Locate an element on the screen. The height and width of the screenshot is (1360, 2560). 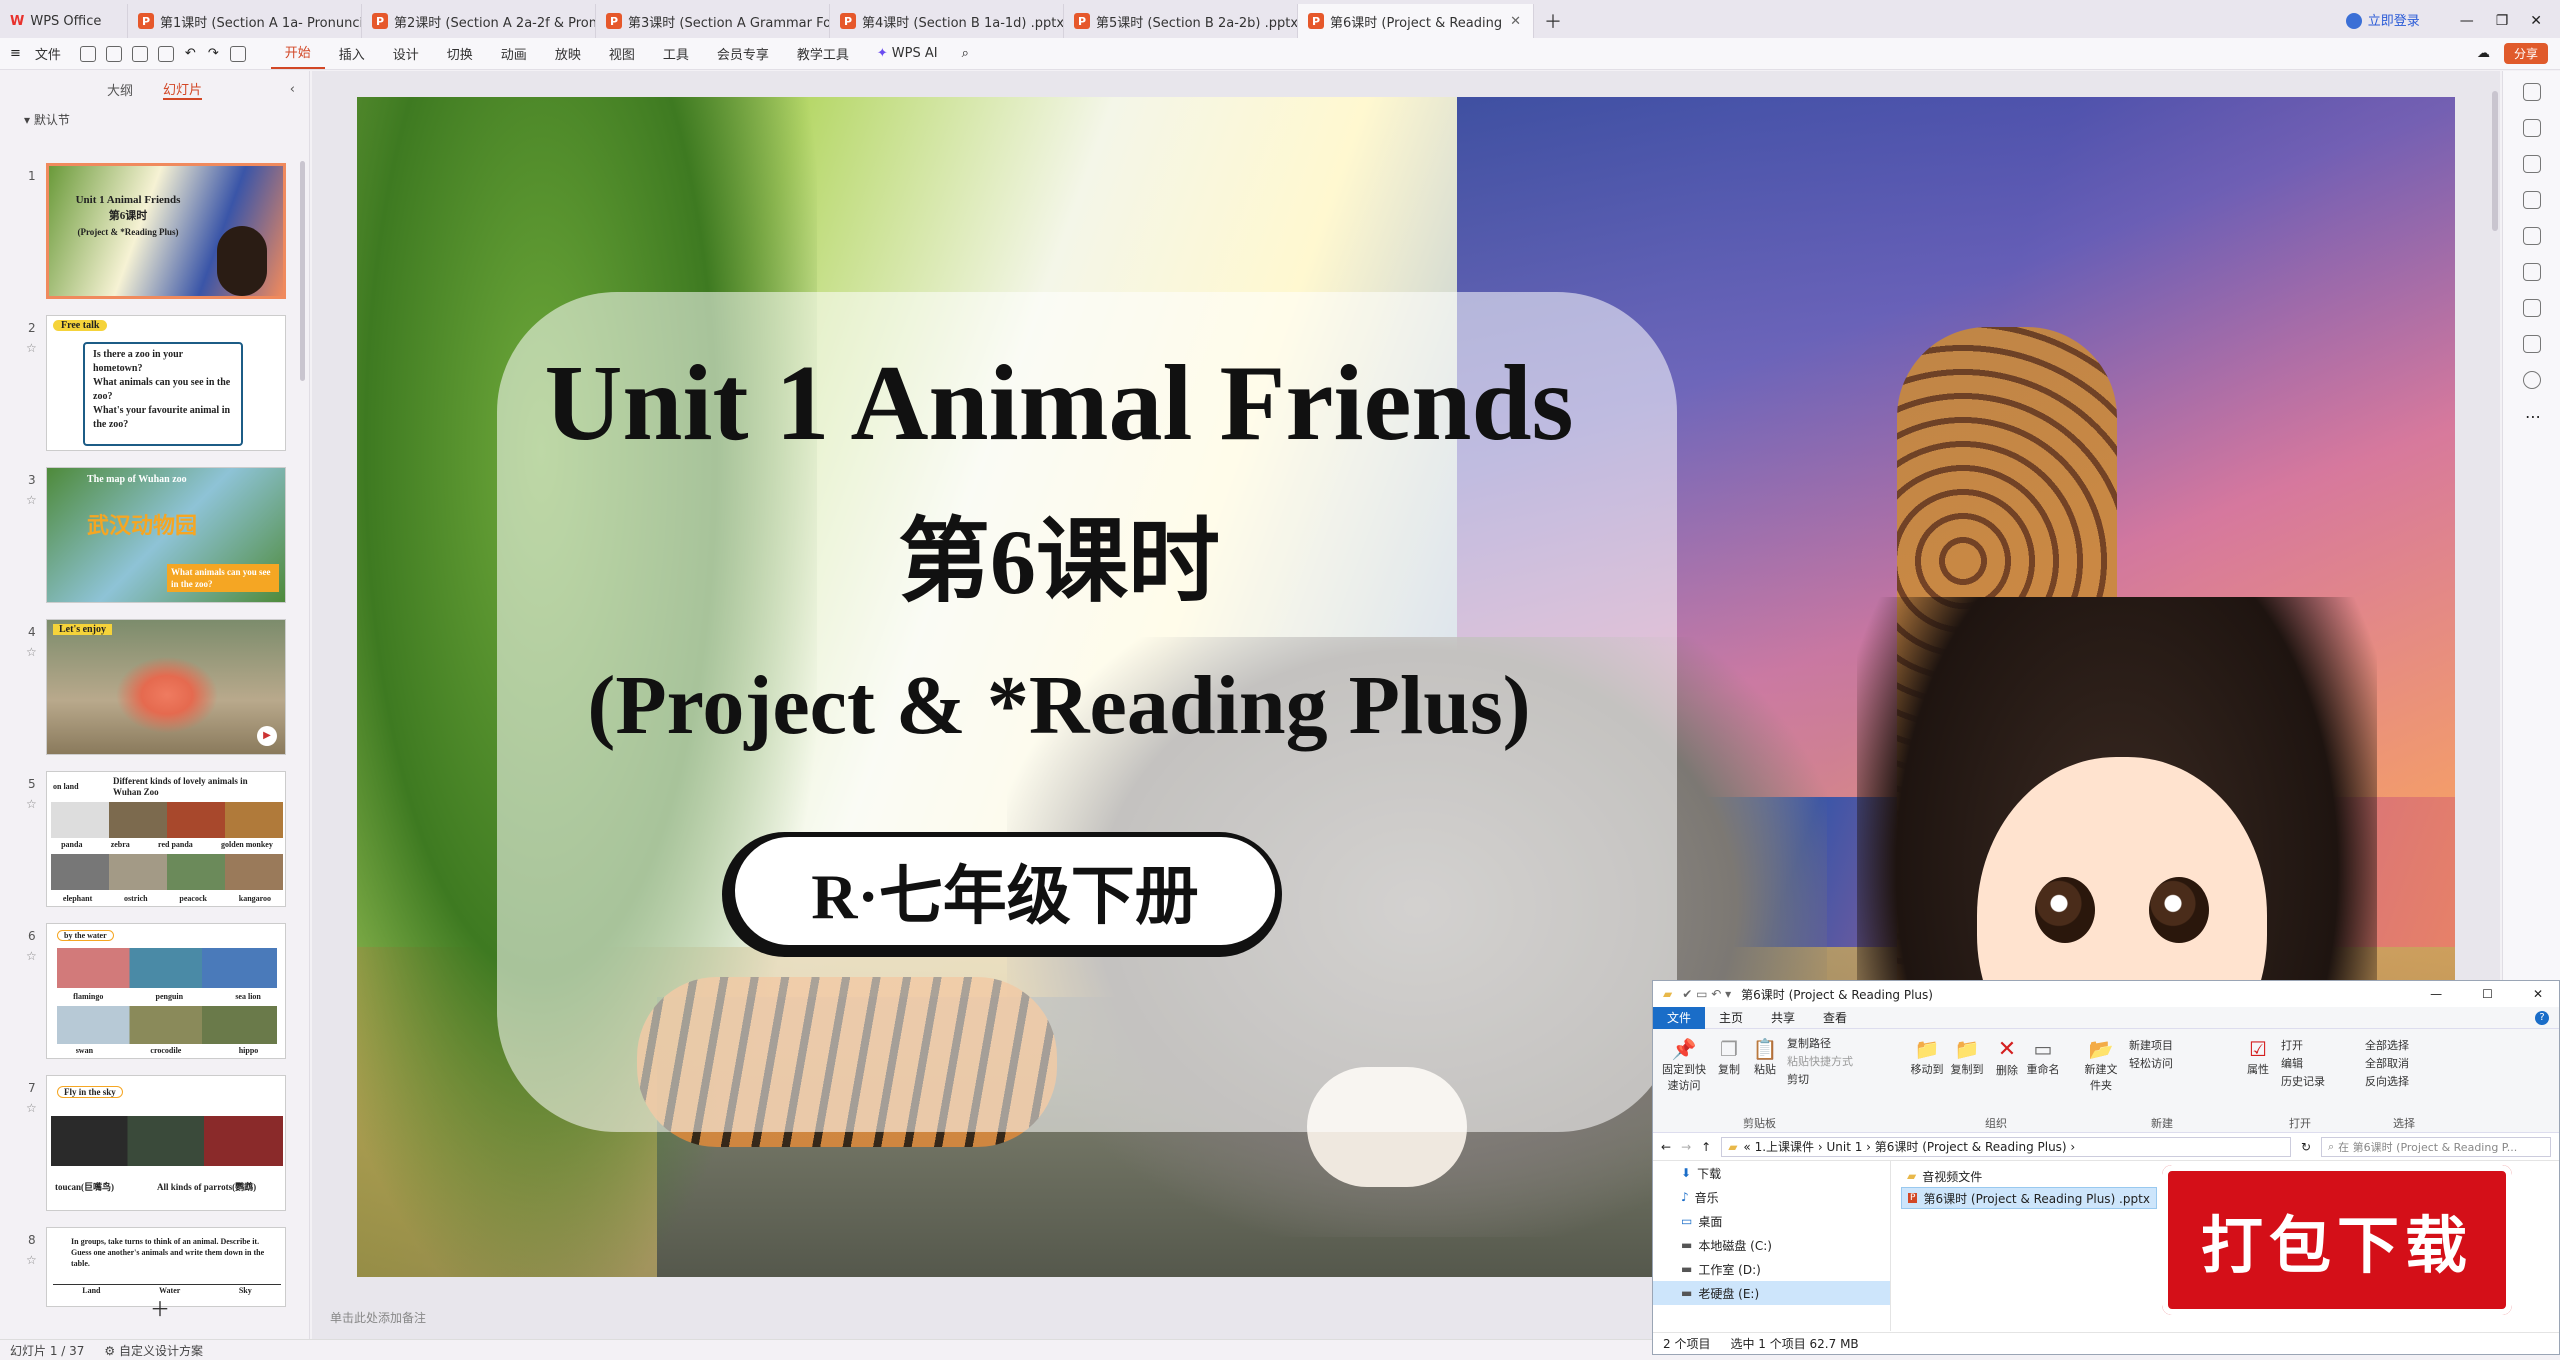
menu-design: 设计 is located at coordinates (406, 53).